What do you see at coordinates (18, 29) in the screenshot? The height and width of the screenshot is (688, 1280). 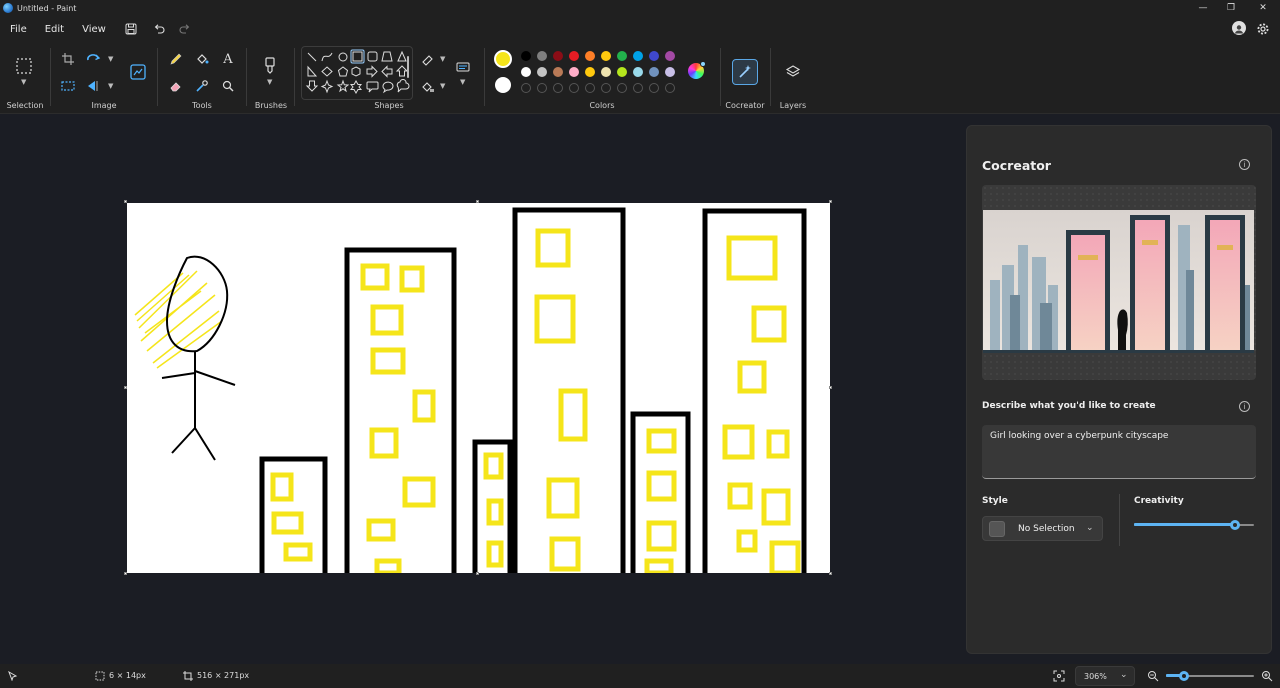 I see `menu-file: File` at bounding box center [18, 29].